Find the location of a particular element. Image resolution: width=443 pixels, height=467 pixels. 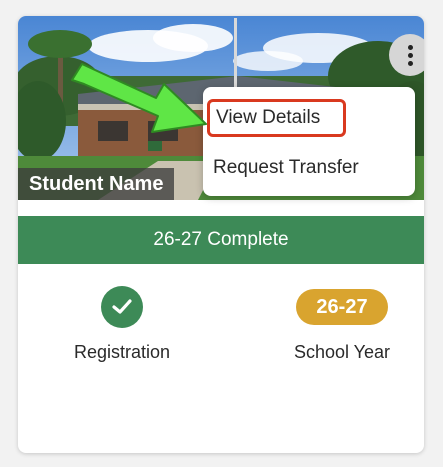

status-banner: 26-27 Complete is located at coordinates (221, 240).